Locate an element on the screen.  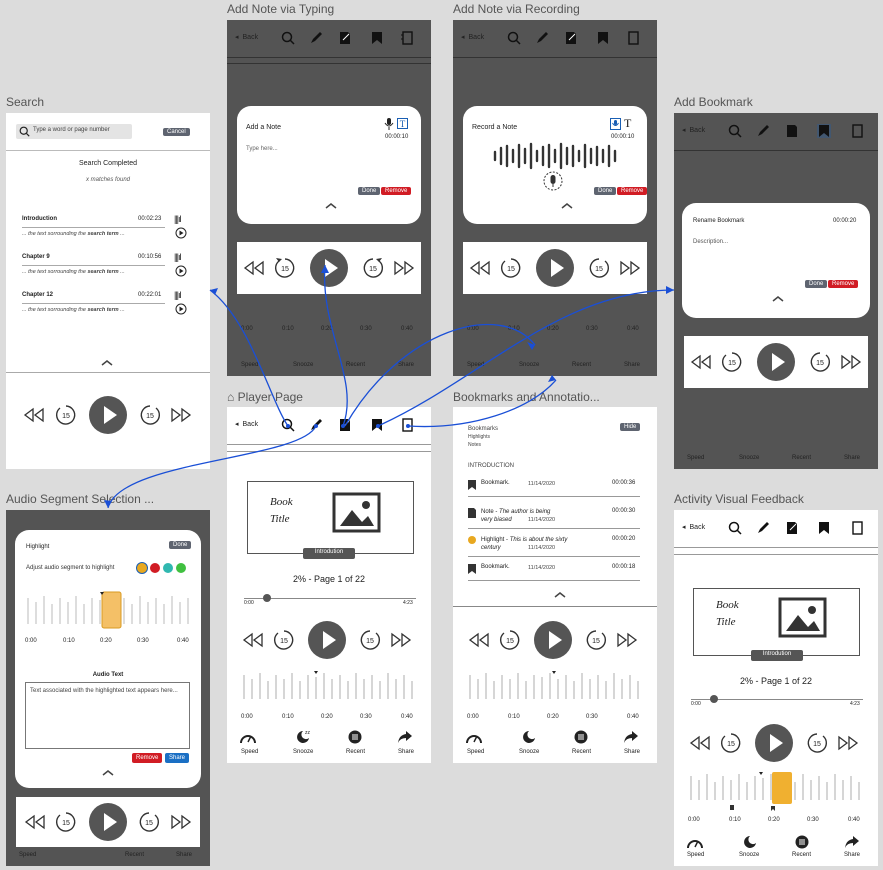
share-button: Share is located at coordinates (177, 758).